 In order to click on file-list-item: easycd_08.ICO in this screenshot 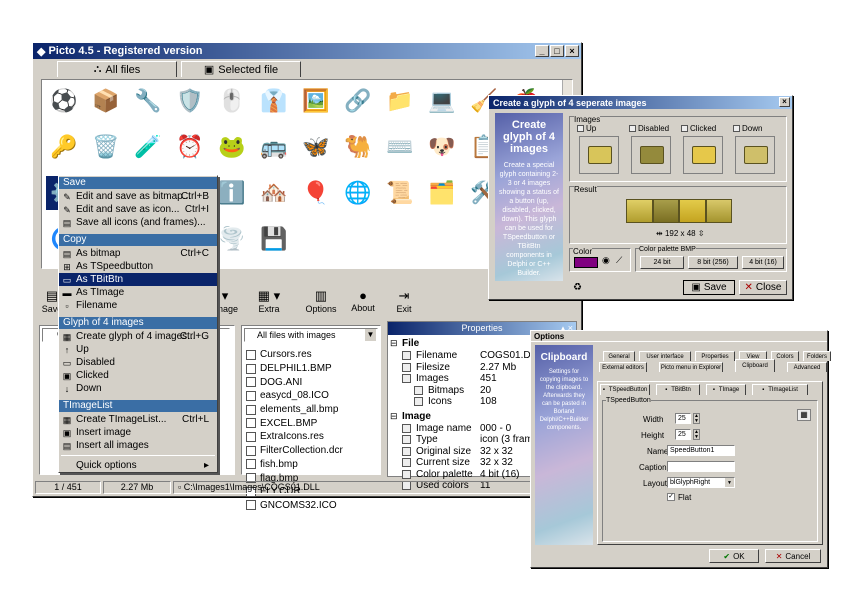, I will do `click(312, 396)`.